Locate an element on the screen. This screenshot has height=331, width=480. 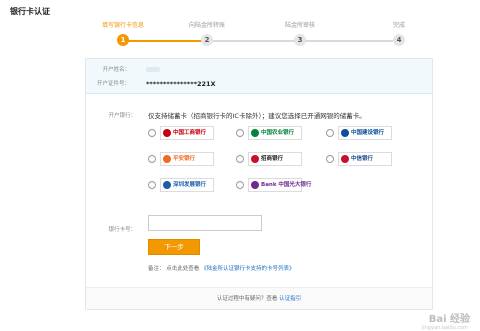
bank-radio-ccb is located at coordinates (330, 133).